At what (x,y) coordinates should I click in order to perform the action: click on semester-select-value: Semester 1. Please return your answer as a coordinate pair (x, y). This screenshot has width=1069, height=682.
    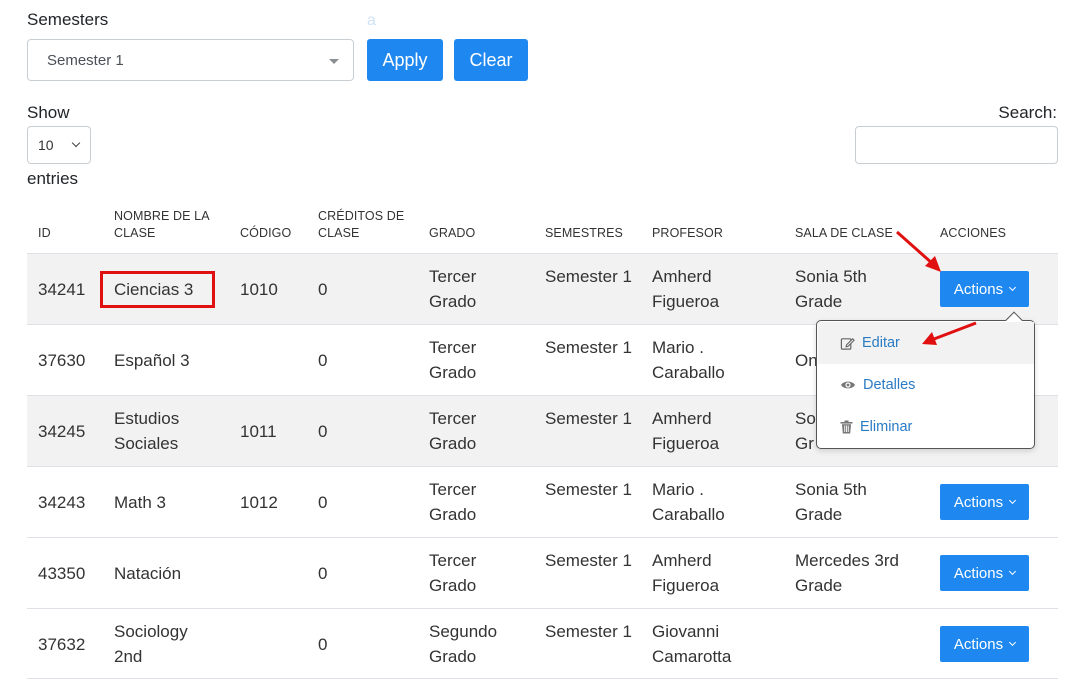
    Looking at the image, I should click on (85, 60).